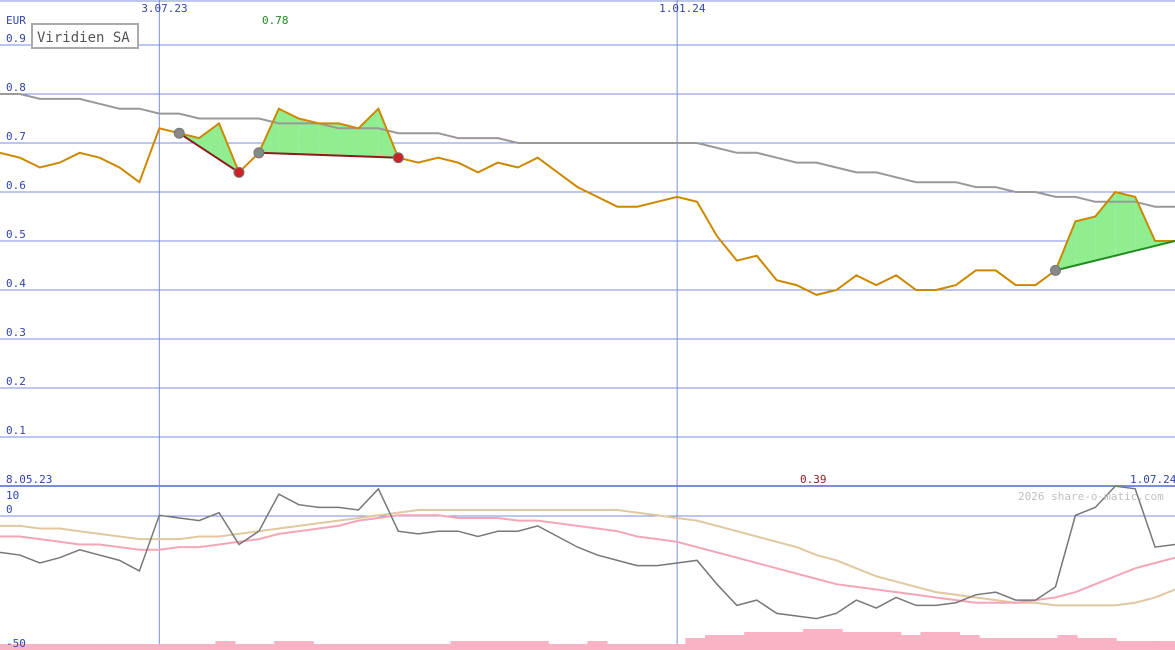  What do you see at coordinates (16, 283) in the screenshot?
I see `y-tick-label-0.4: 0.4` at bounding box center [16, 283].